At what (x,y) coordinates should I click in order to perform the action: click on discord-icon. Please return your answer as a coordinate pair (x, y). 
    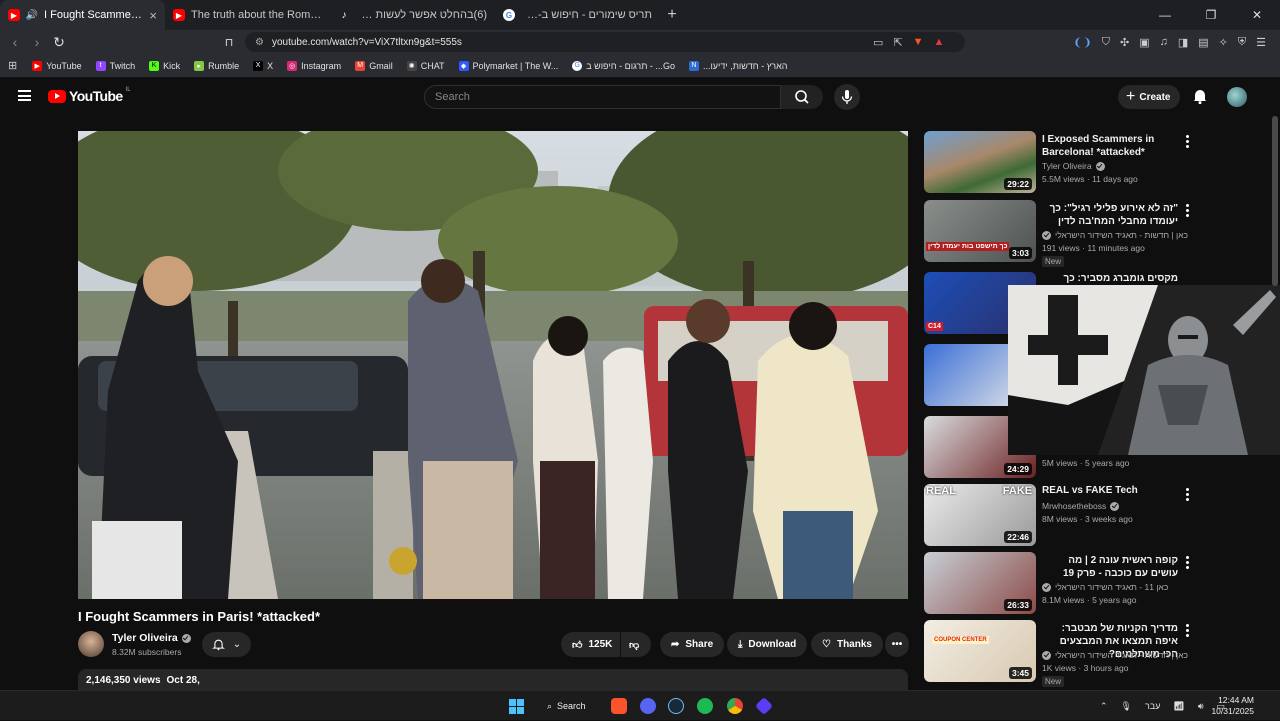
    Looking at the image, I should click on (648, 706).